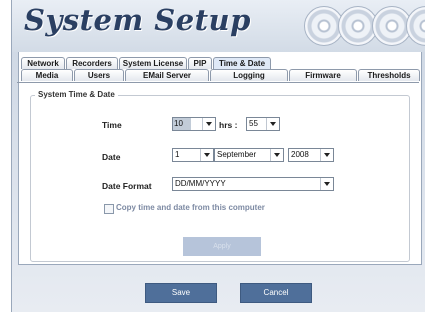 Image resolution: width=425 pixels, height=312 pixels. What do you see at coordinates (237, 154) in the screenshot?
I see `month-value: September` at bounding box center [237, 154].